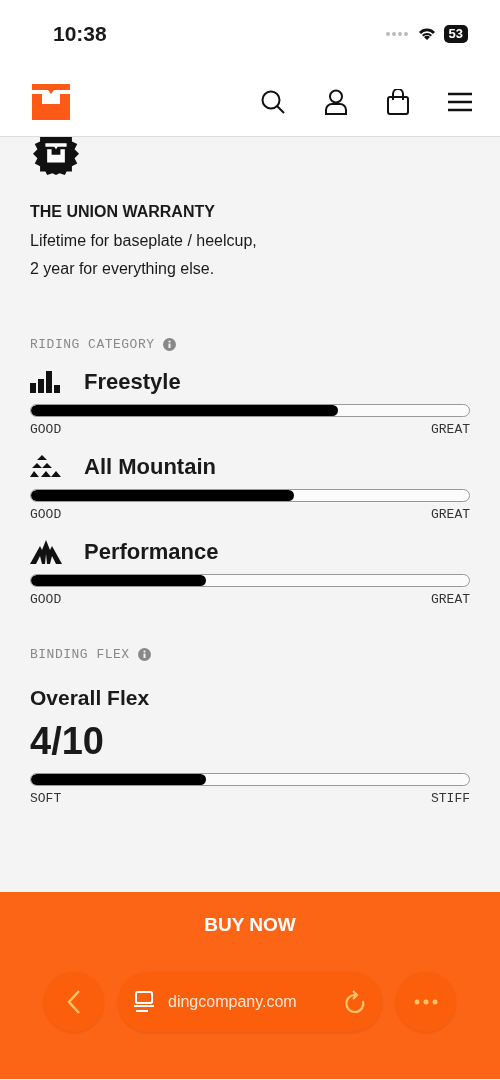 The height and width of the screenshot is (1080, 500). What do you see at coordinates (273, 102) in the screenshot?
I see `search-icon` at bounding box center [273, 102].